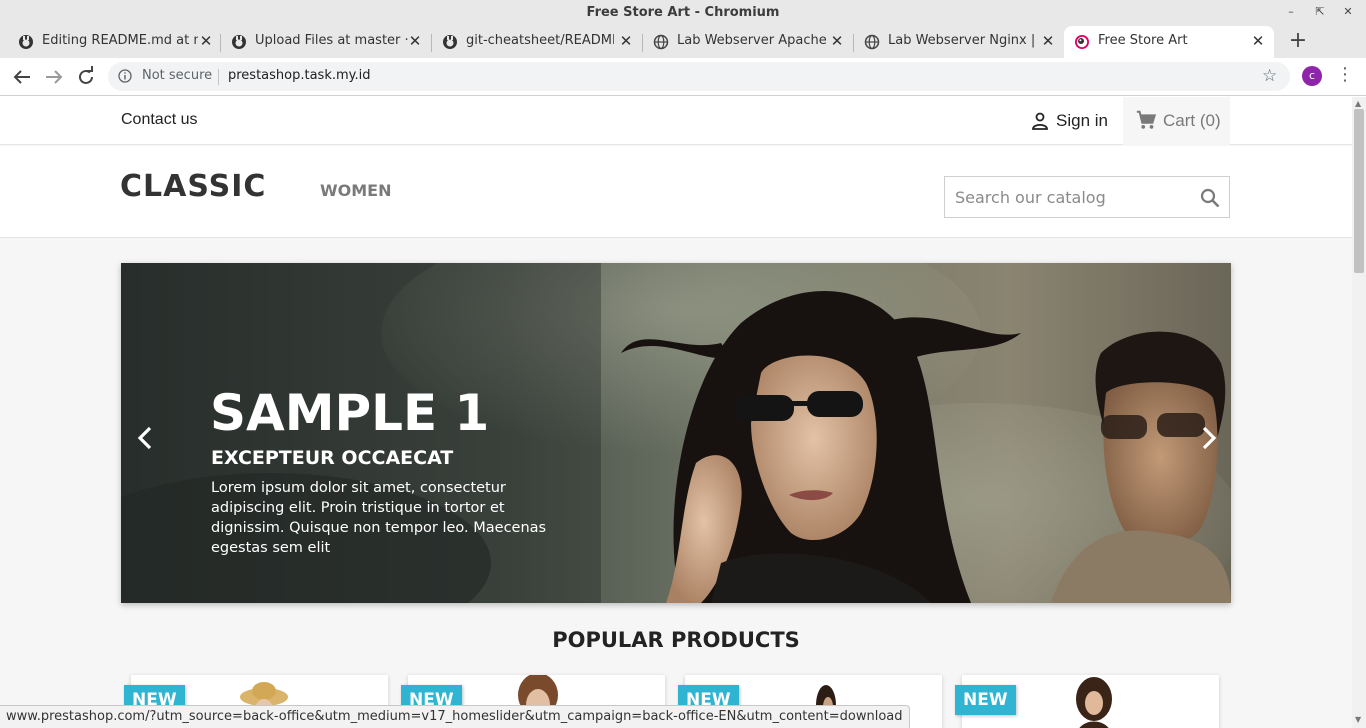  Describe the element at coordinates (985, 700) in the screenshot. I see `new-badge: NEW` at that location.